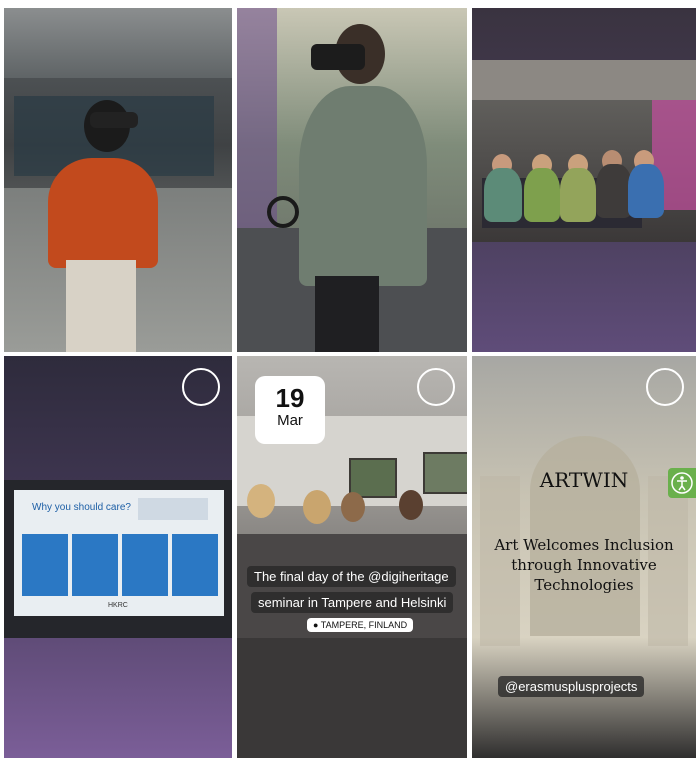 The width and height of the screenshot is (696, 758). What do you see at coordinates (352, 698) in the screenshot?
I see `floor` at bounding box center [352, 698].